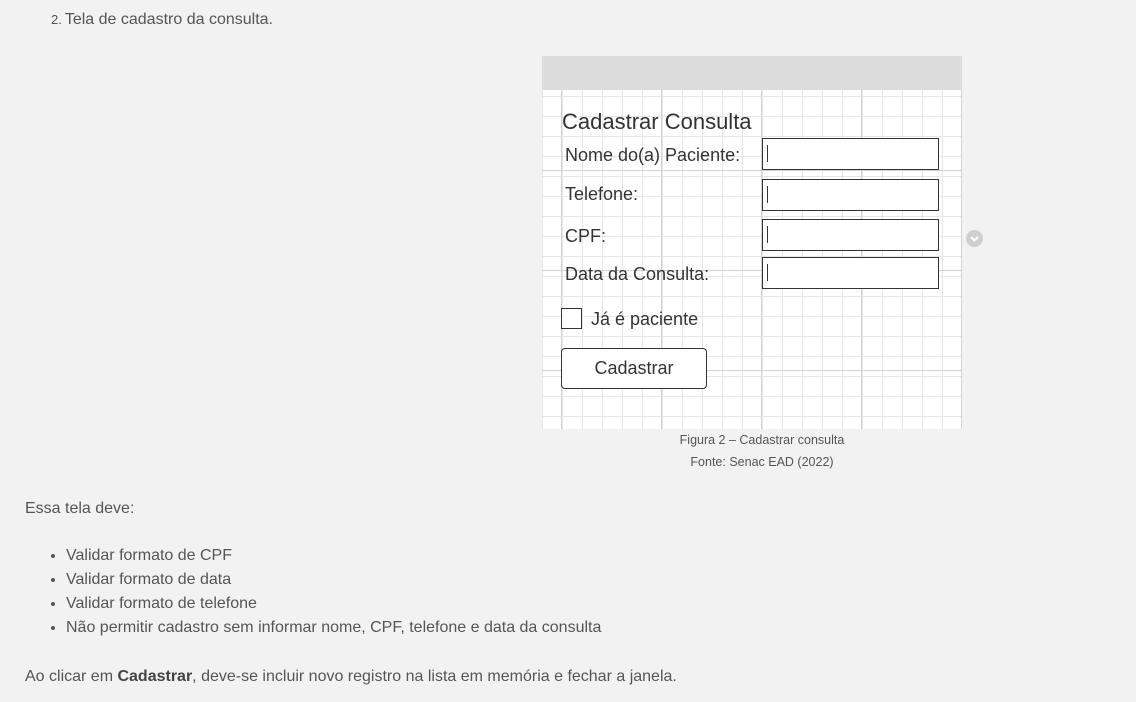 Image resolution: width=1136 pixels, height=702 pixels. What do you see at coordinates (850, 235) in the screenshot?
I see `cpf-input` at bounding box center [850, 235].